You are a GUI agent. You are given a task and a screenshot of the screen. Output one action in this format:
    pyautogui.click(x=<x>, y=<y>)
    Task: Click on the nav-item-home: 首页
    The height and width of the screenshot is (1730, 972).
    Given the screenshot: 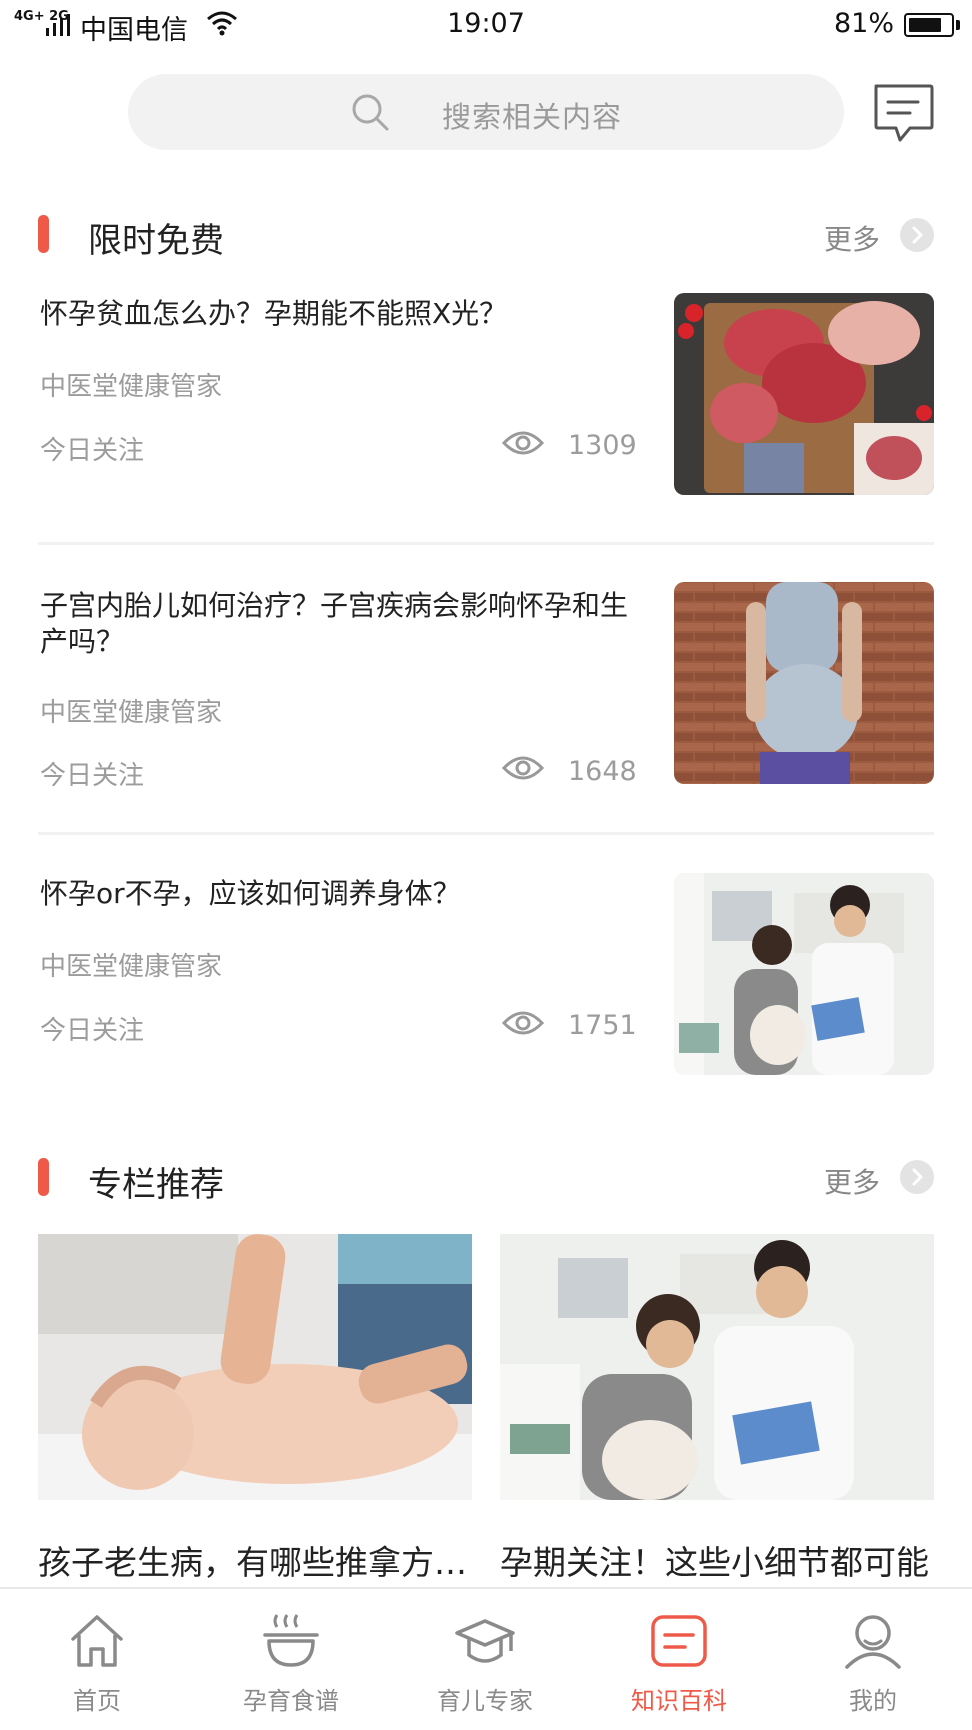 What is the action you would take?
    pyautogui.click(x=97, y=1659)
    